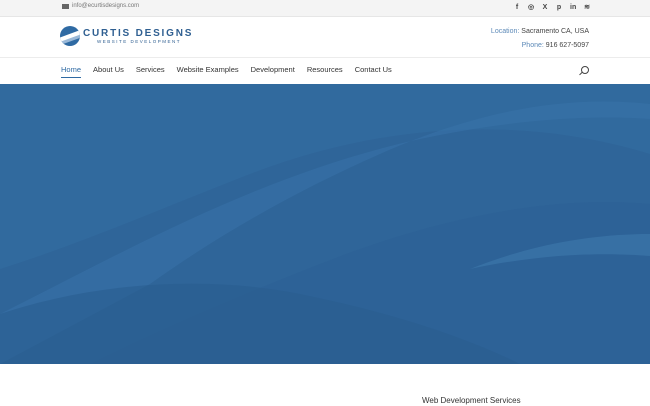 This screenshot has height=406, width=650. What do you see at coordinates (517, 7) in the screenshot?
I see `facebook-icon: f` at bounding box center [517, 7].